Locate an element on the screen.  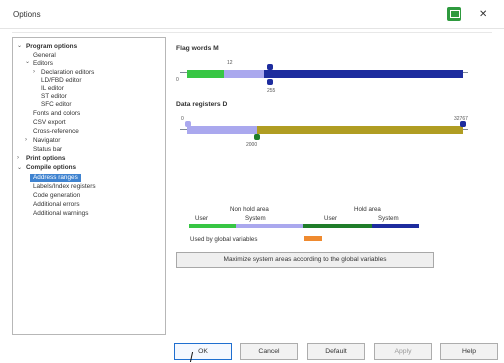
window-title: Options is located at coordinates (27, 14).